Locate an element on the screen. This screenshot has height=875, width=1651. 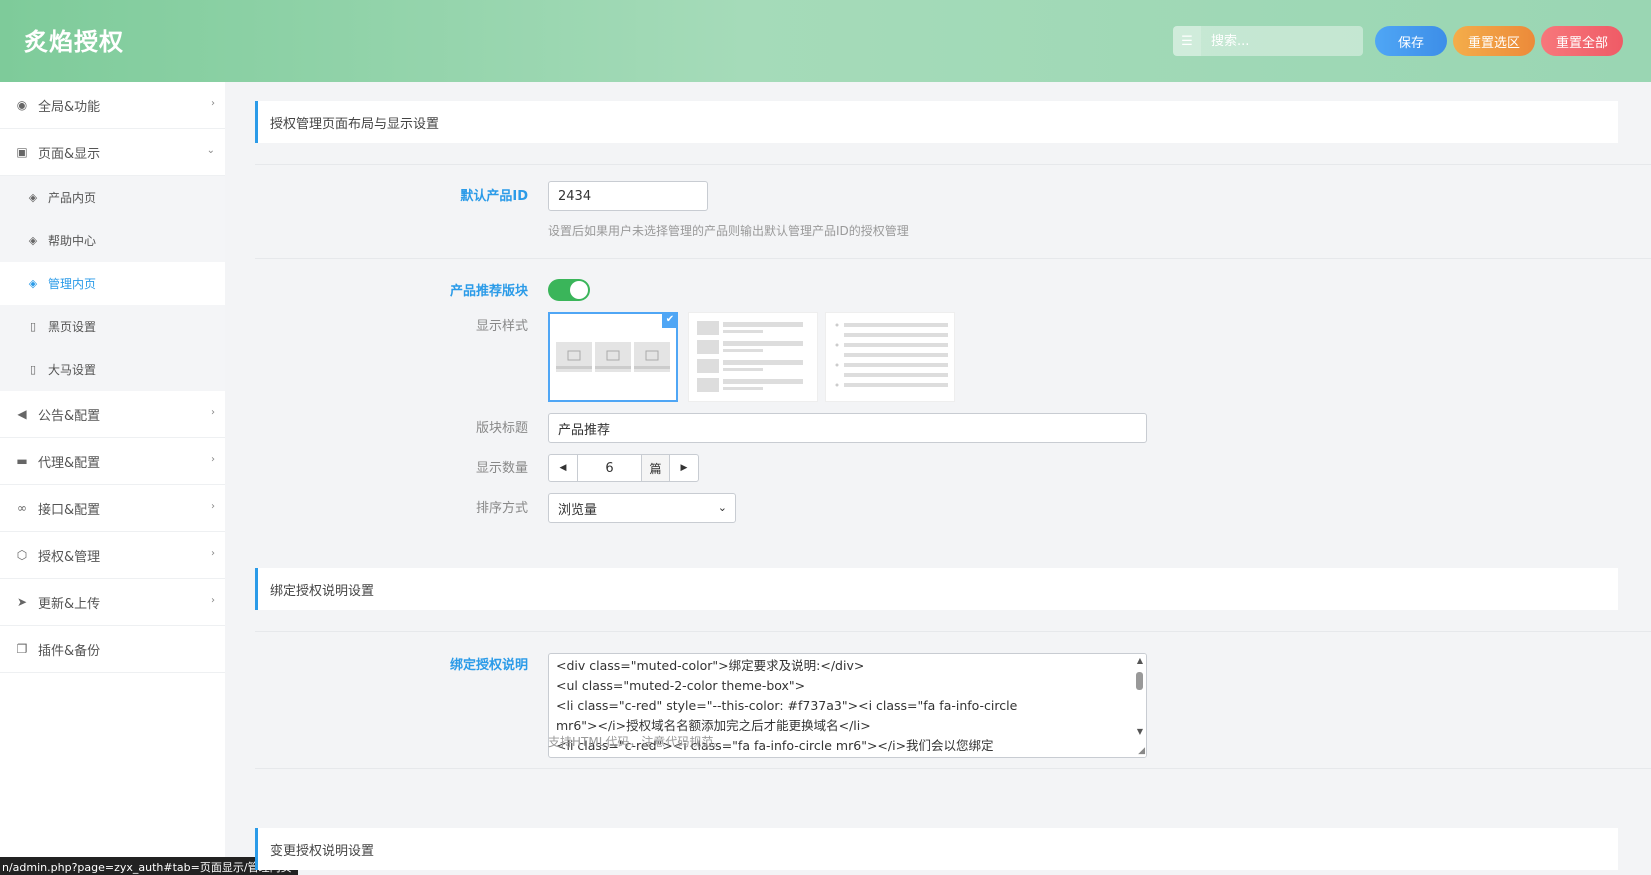
copy-icon: ❐ is located at coordinates (22, 649).